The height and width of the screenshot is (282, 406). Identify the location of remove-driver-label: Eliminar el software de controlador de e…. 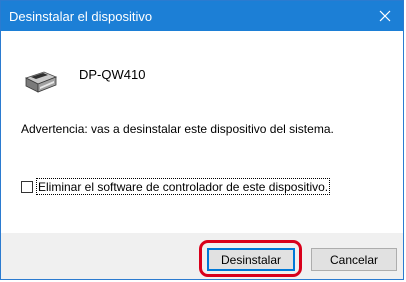
(183, 186).